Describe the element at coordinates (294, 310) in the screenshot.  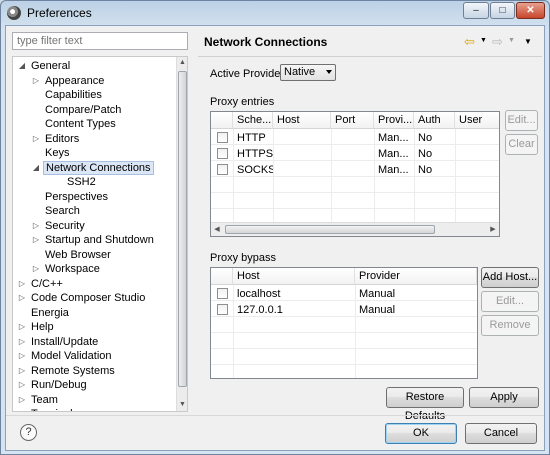
I see `table-cell: 127.0.0.1` at that location.